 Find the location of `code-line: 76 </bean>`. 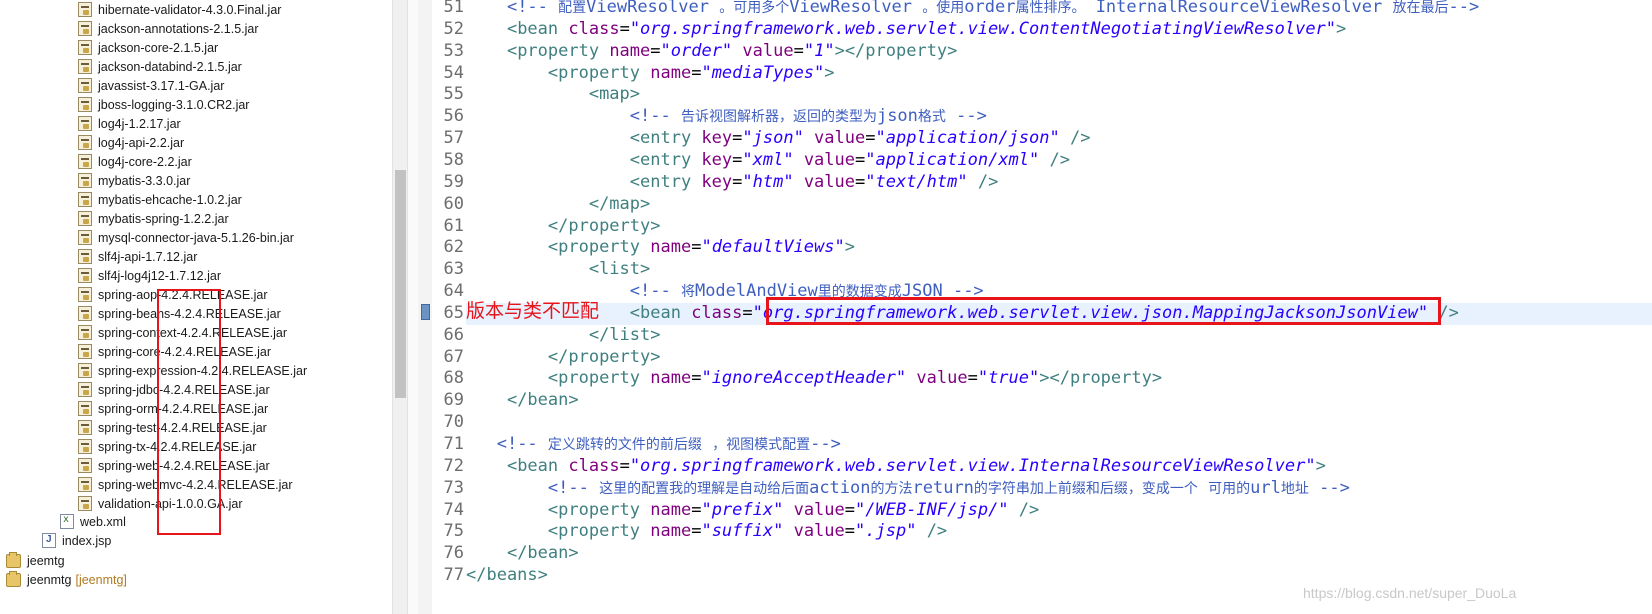

code-line: 76 </bean> is located at coordinates (1035, 553).